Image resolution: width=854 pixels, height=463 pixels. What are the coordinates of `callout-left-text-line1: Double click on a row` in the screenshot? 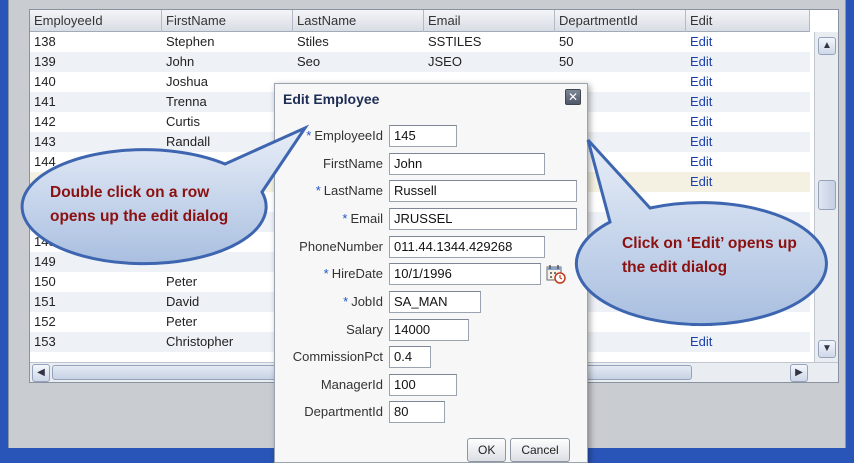 It's located at (130, 192).